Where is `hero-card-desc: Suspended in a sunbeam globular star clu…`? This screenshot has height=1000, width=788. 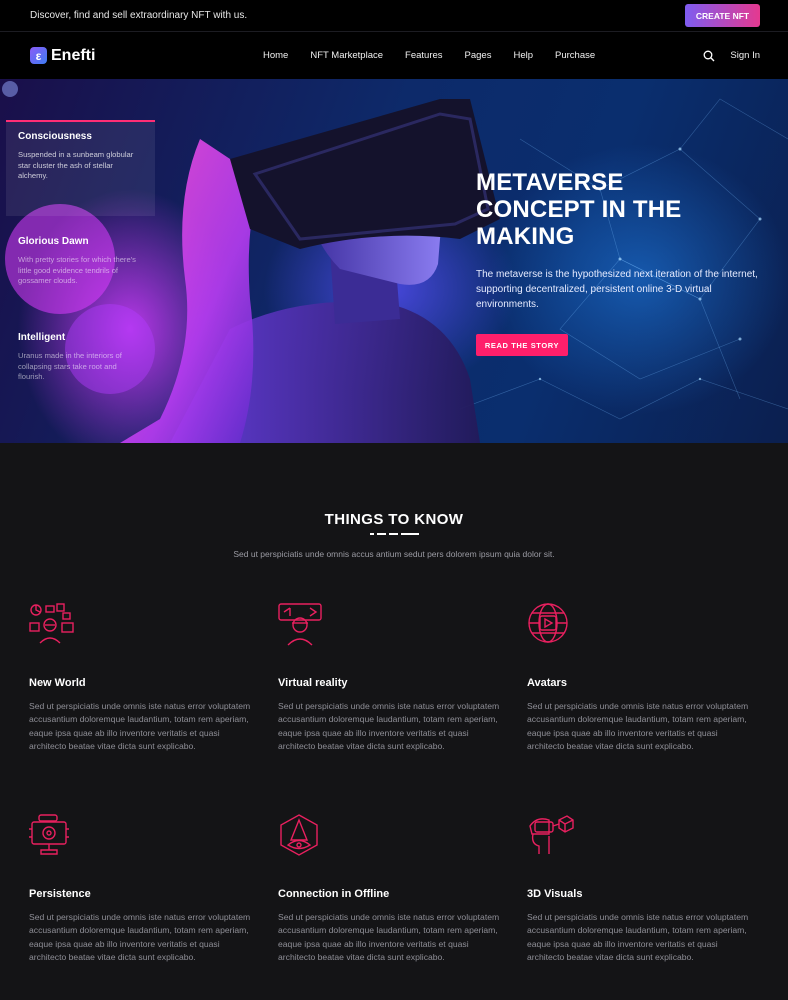
hero-card-desc: Suspended in a sunbeam globular star clu… is located at coordinates (76, 165).